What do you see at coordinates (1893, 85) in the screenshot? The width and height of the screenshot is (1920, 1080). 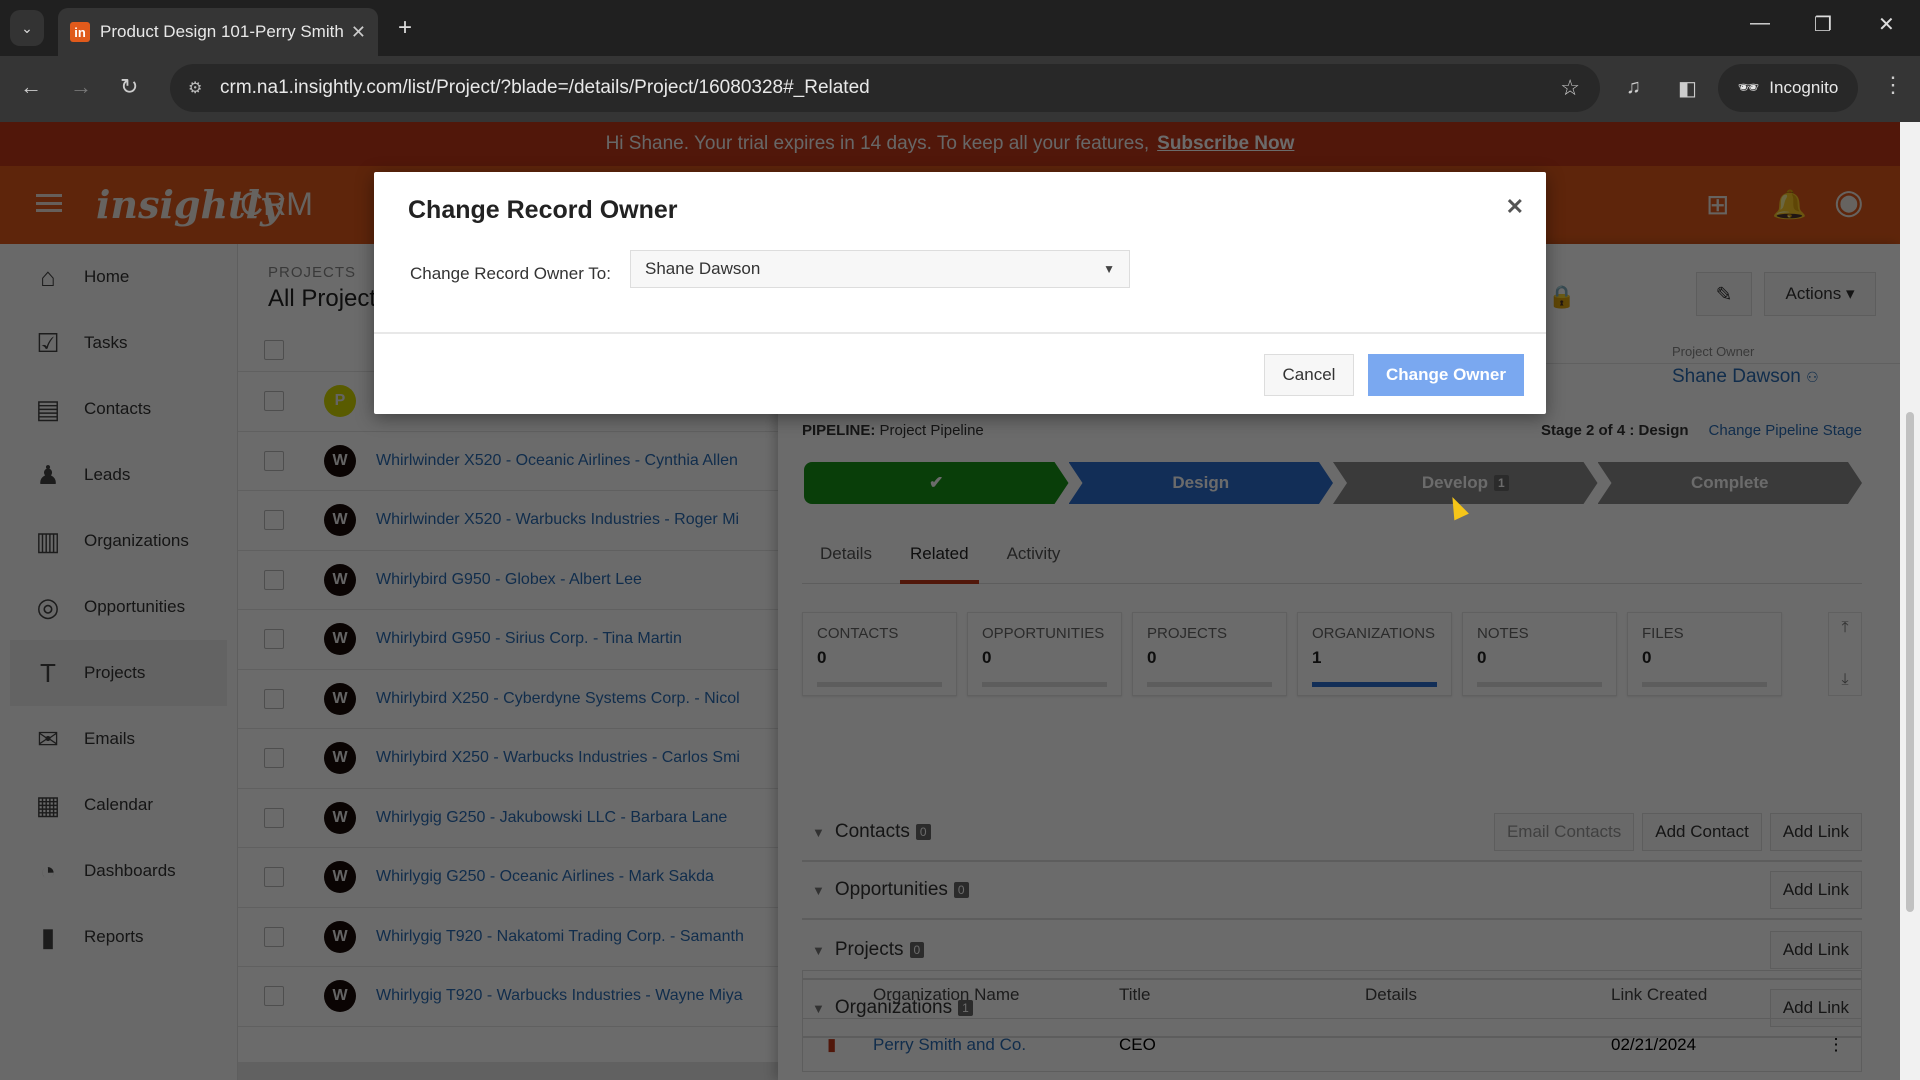 I see `browser-menu-icon: ⋮` at bounding box center [1893, 85].